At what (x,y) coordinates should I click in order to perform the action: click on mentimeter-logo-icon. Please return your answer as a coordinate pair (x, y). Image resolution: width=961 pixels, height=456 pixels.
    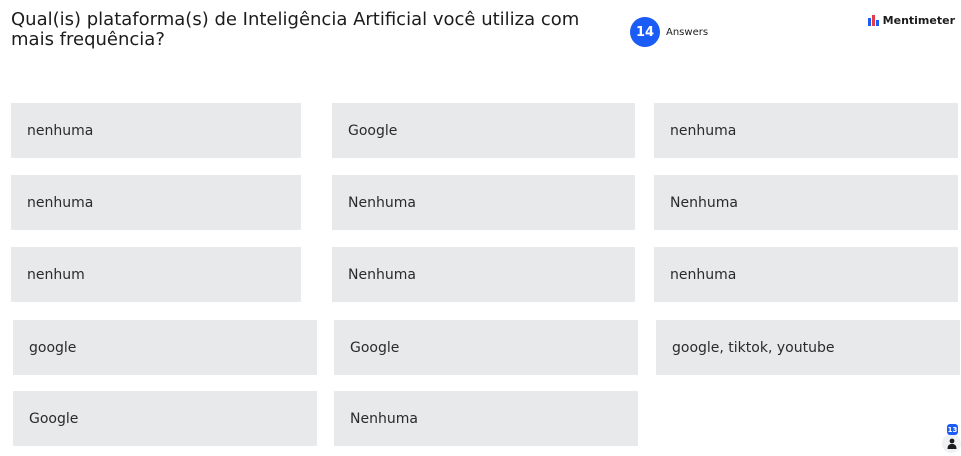
    Looking at the image, I should click on (873, 20).